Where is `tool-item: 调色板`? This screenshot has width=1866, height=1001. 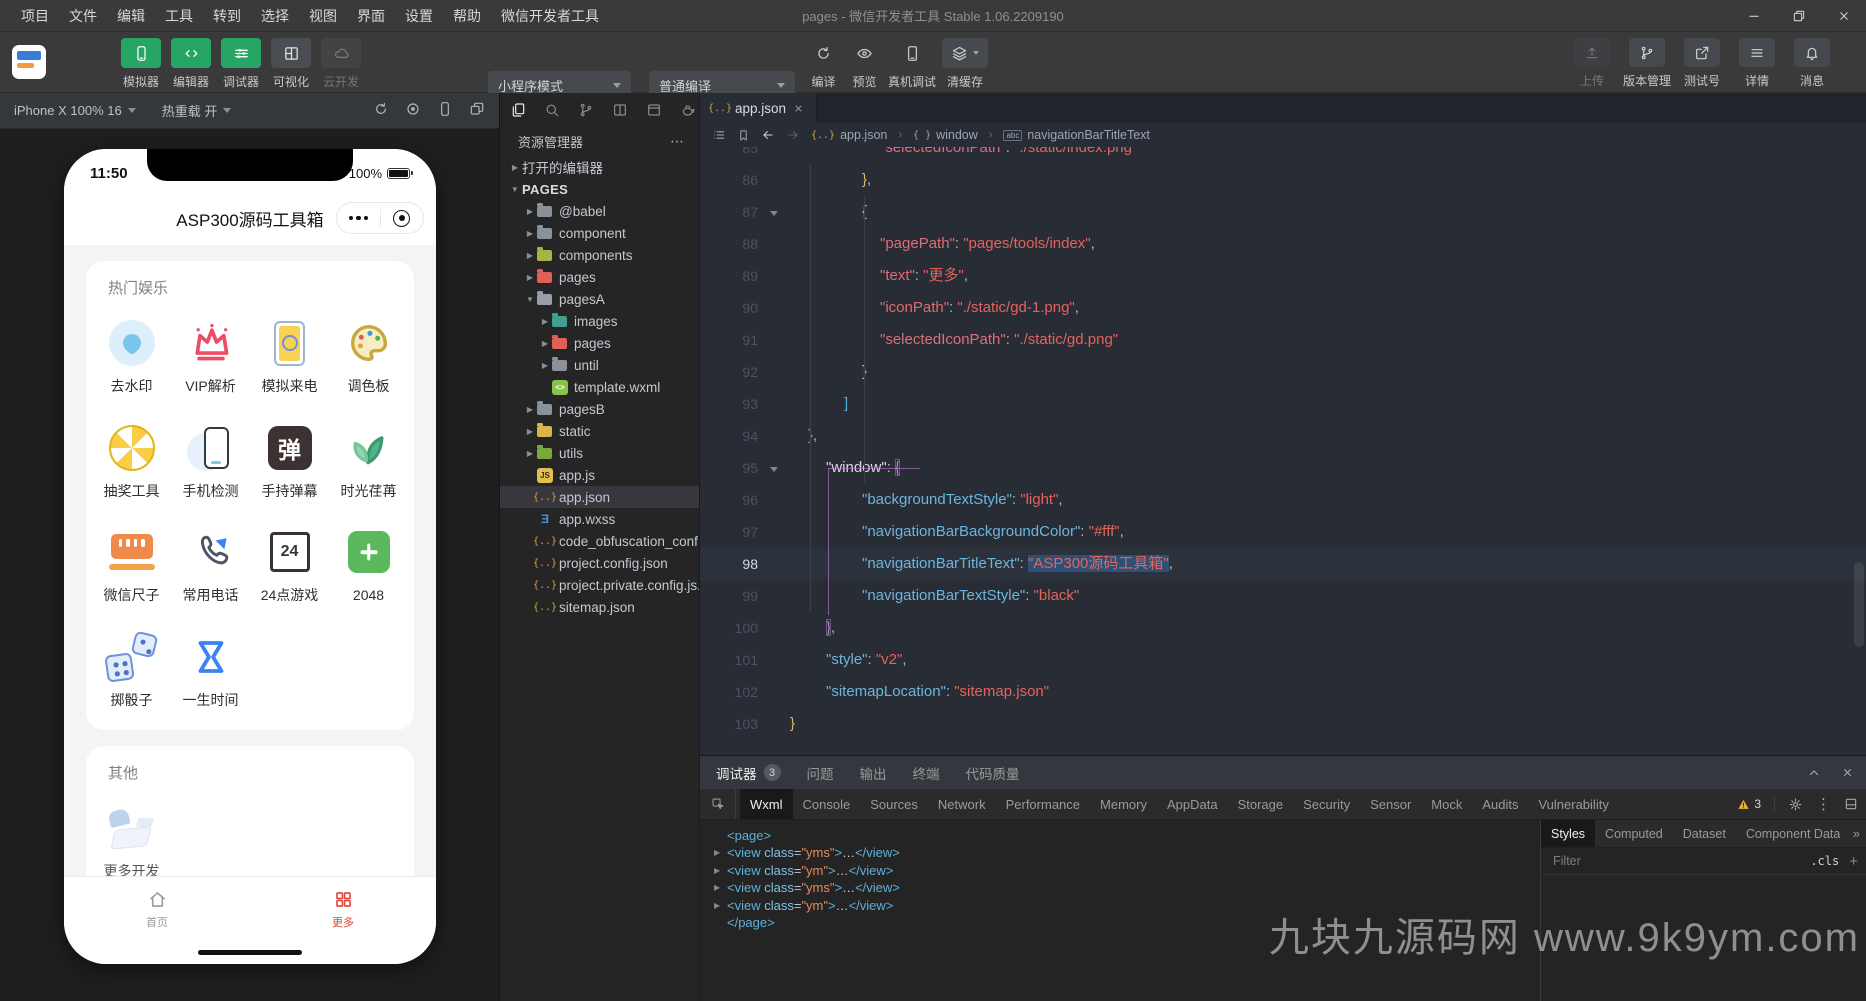 tool-item: 调色板 is located at coordinates (368, 356).